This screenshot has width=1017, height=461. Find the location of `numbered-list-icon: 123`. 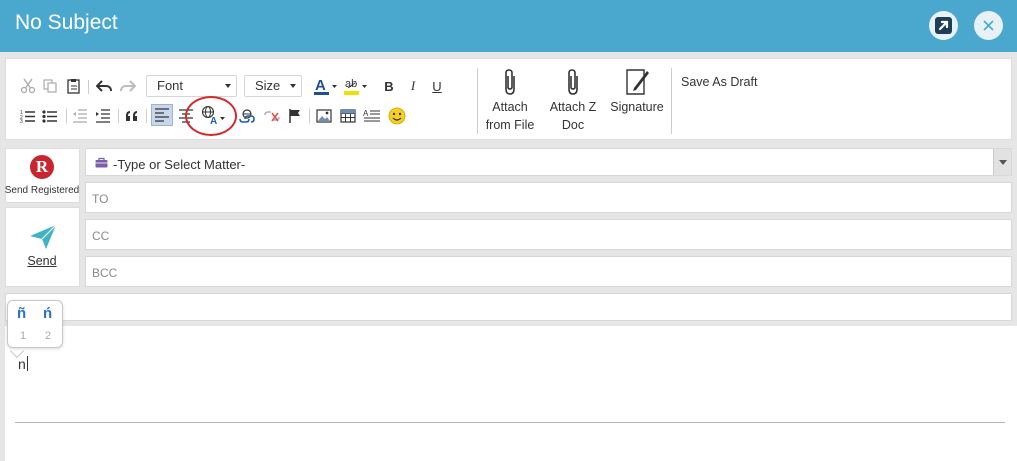

numbered-list-icon: 123 is located at coordinates (28, 116).